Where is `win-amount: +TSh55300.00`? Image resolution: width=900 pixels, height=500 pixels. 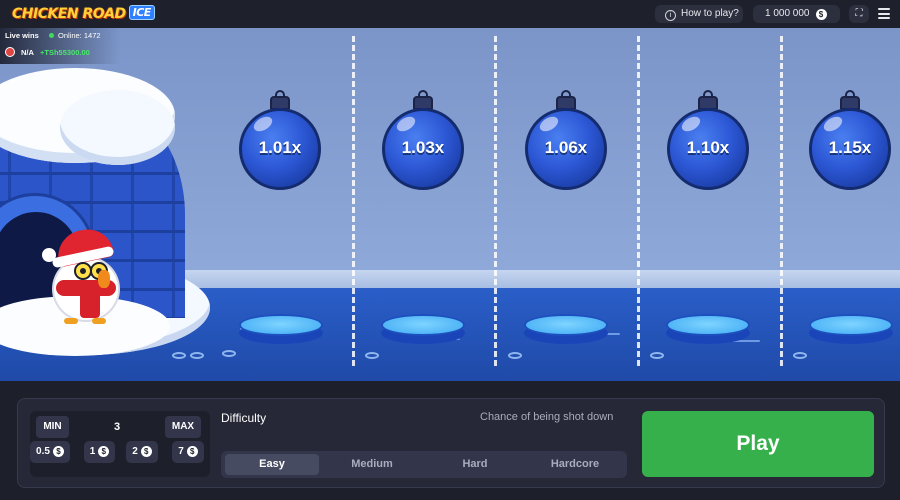
win-amount: +TSh55300.00 is located at coordinates (65, 52).